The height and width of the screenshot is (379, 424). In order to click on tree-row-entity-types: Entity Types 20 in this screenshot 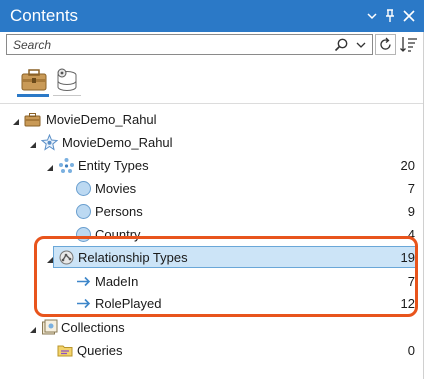, I will do `click(212, 165)`.